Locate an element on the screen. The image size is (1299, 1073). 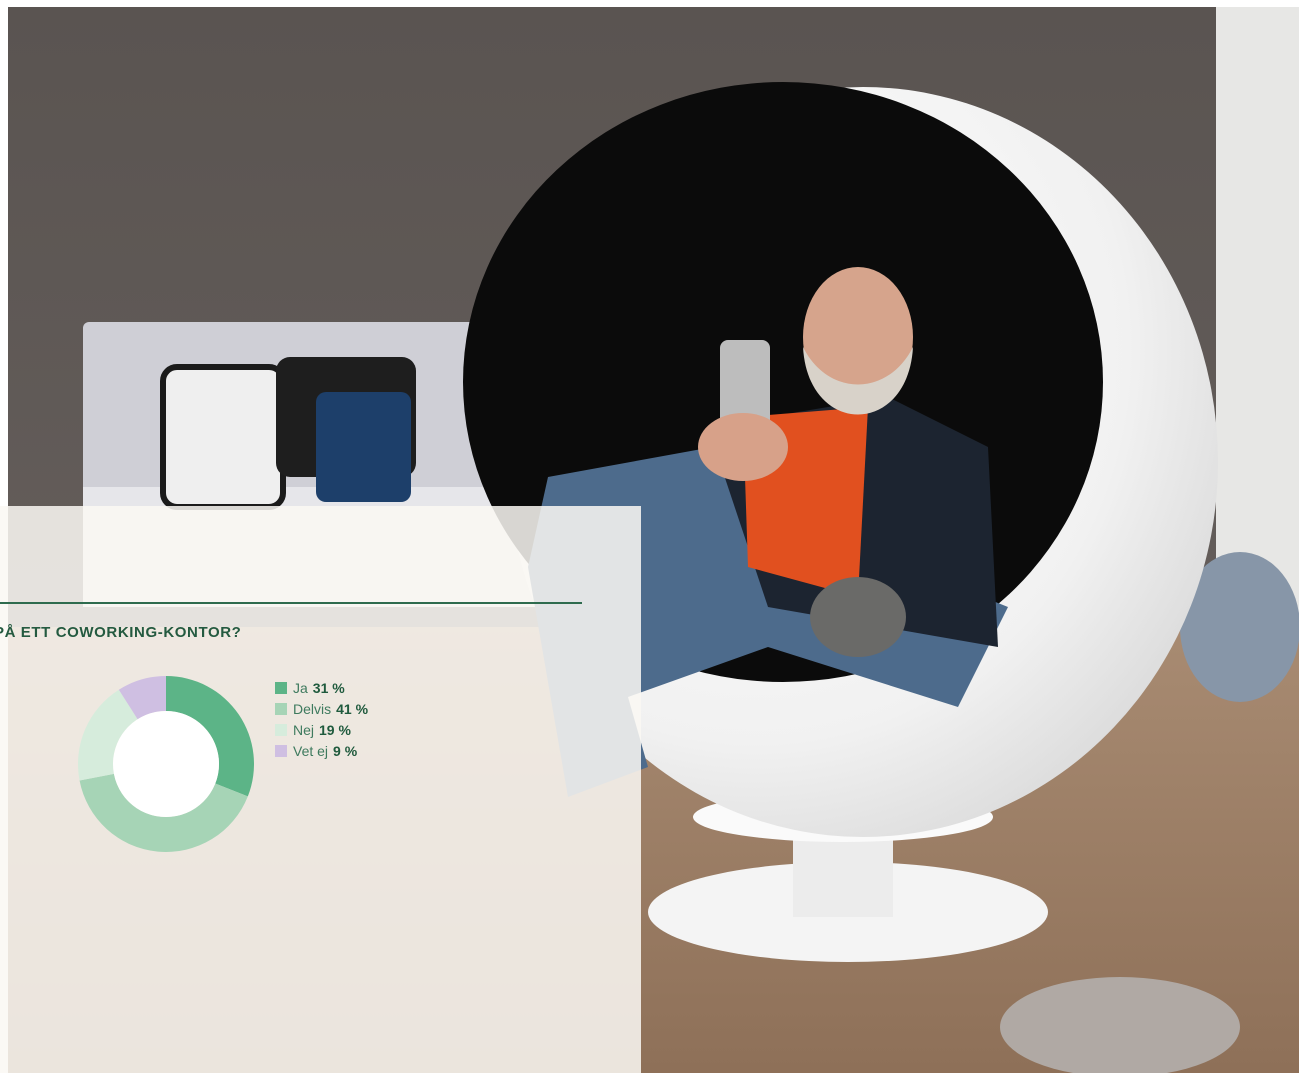
legend-value-ja: 31 % is located at coordinates (328, 688).